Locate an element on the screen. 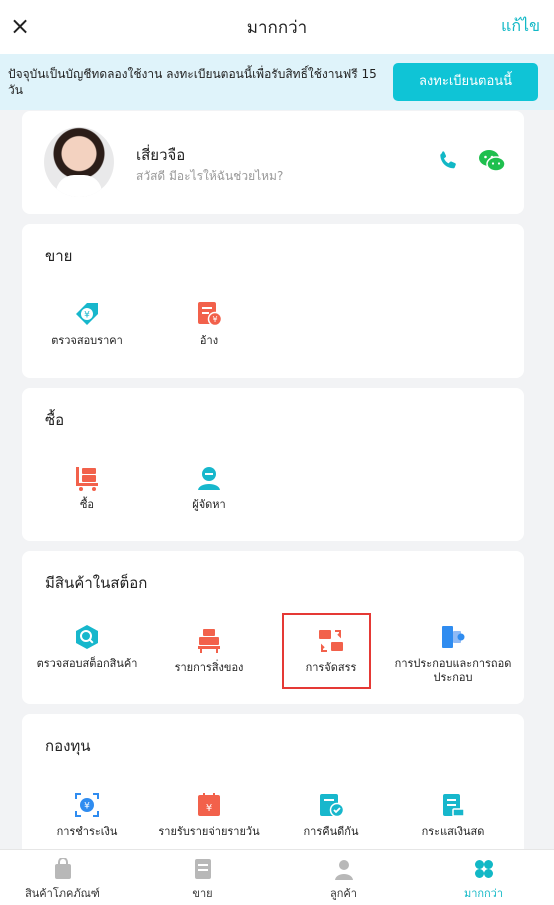  quote-item: ¥ อ้าง is located at coordinates (209, 324).